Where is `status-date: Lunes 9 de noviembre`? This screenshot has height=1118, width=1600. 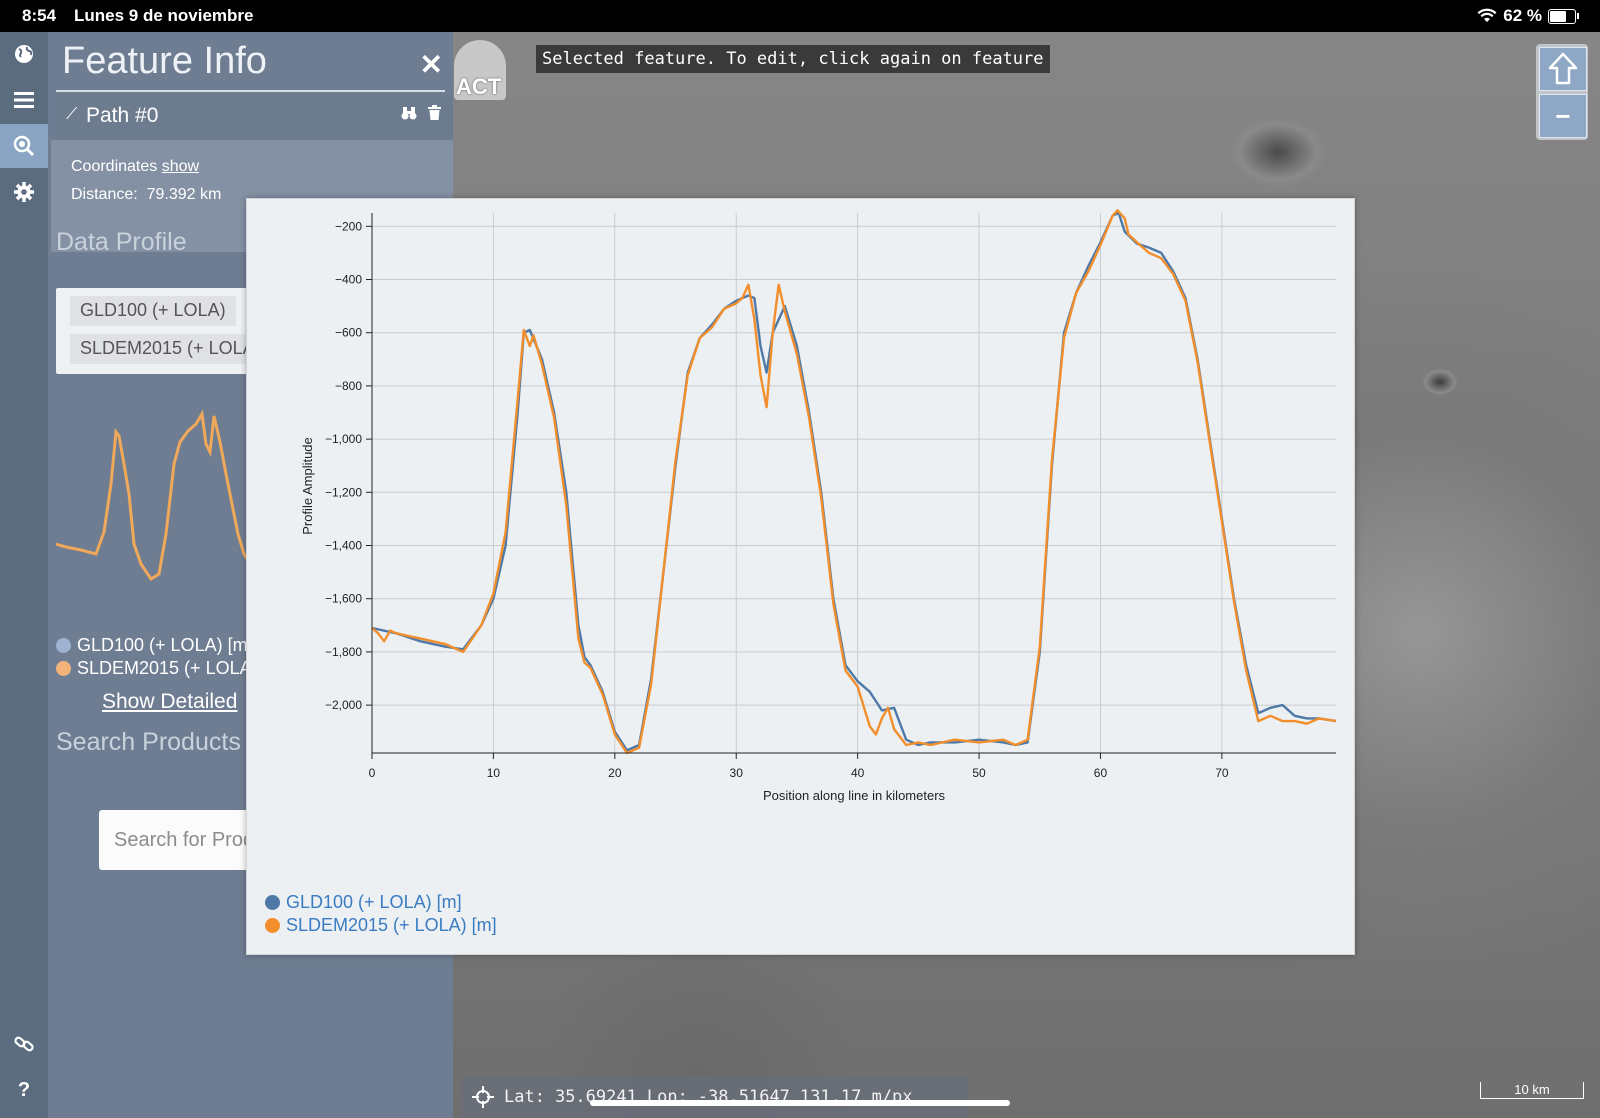 status-date: Lunes 9 de noviembre is located at coordinates (164, 15).